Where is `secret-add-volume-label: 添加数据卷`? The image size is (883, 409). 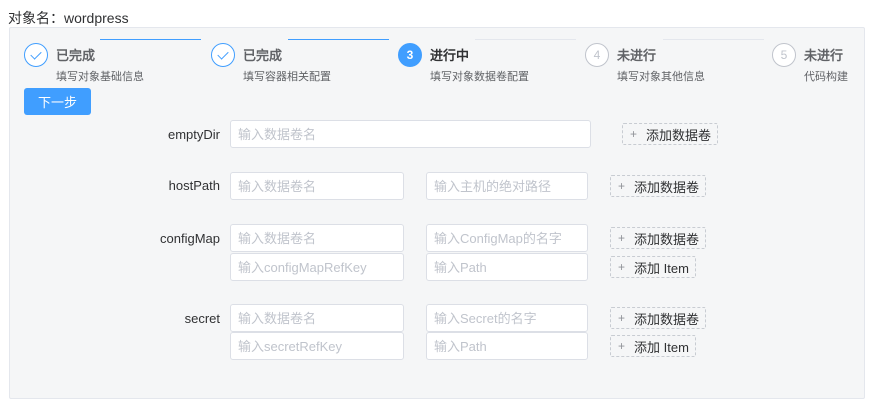 secret-add-volume-label: 添加数据卷 is located at coordinates (667, 319).